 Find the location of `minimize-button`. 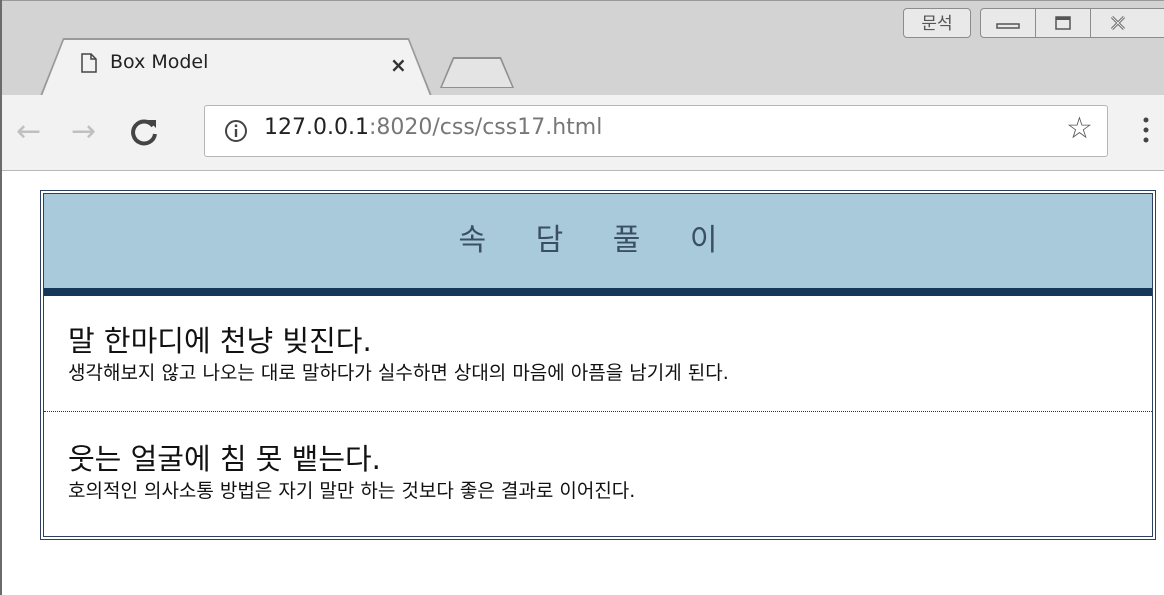

minimize-button is located at coordinates (1008, 23).